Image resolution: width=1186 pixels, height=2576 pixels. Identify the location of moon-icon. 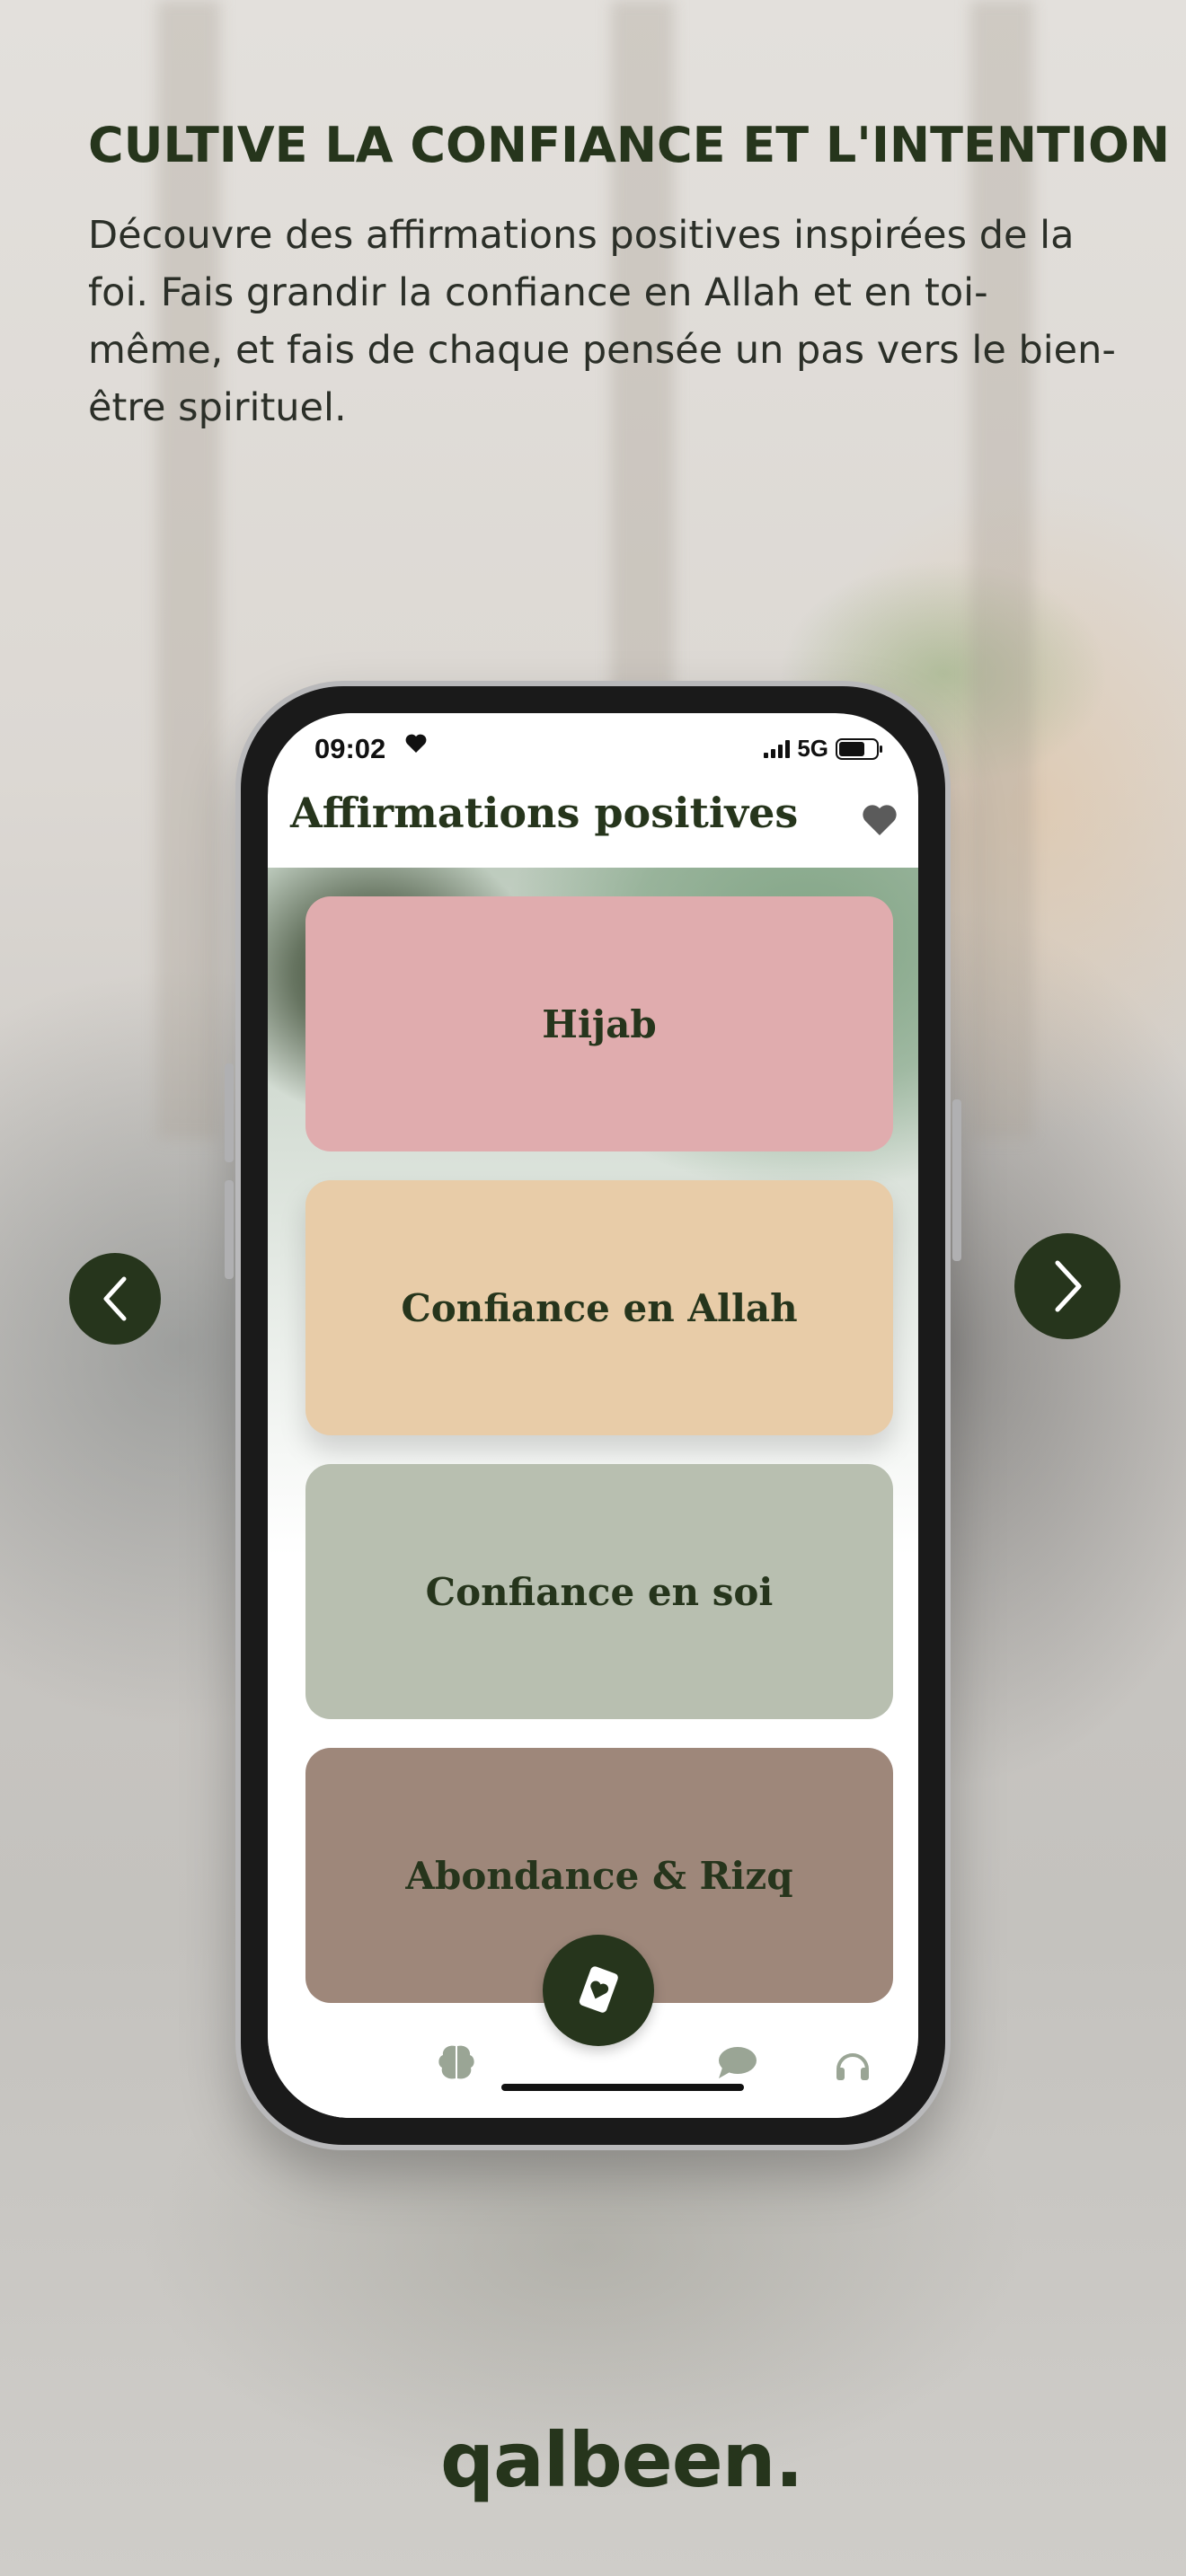
(338, 2064).